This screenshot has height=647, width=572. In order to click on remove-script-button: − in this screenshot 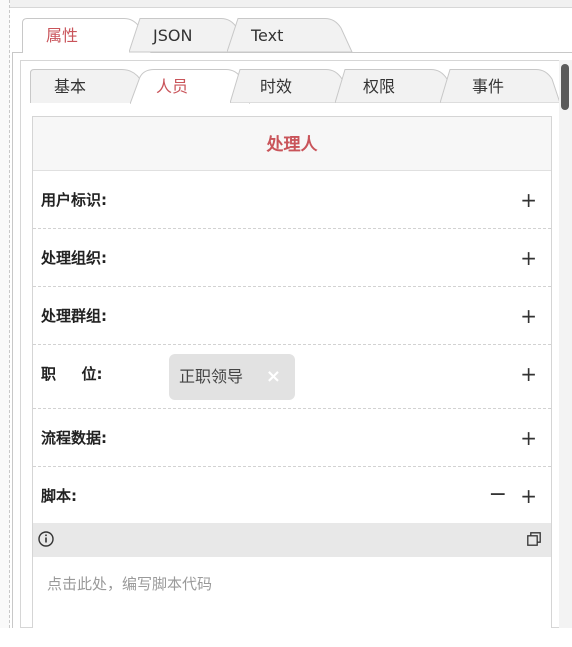, I will do `click(498, 495)`.